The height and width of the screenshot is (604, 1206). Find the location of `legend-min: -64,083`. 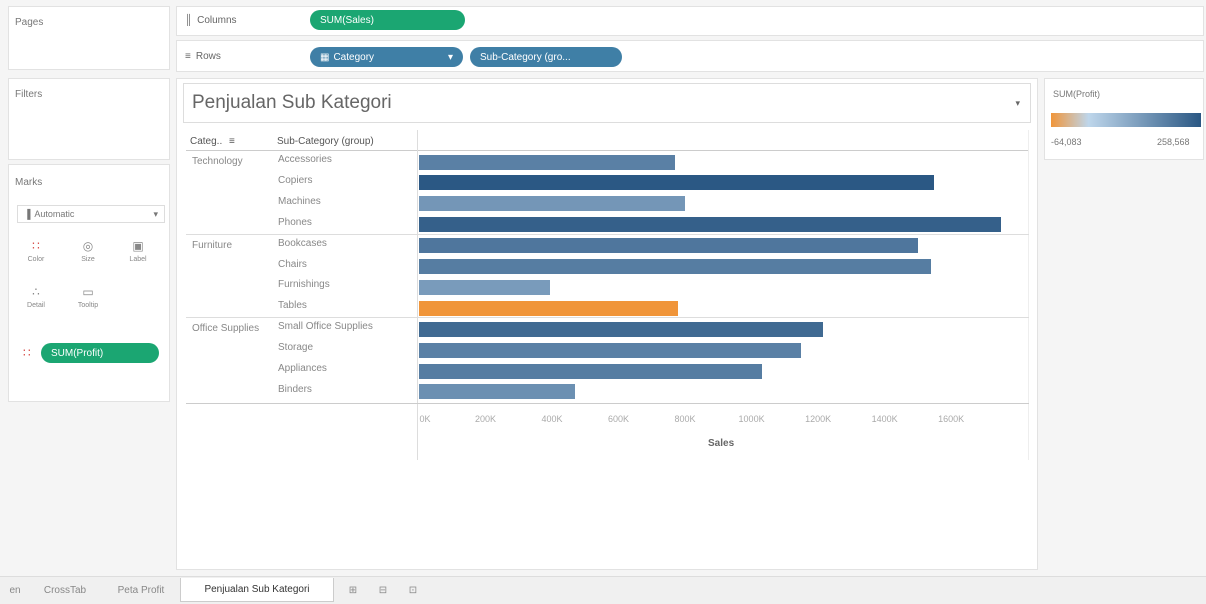

legend-min: -64,083 is located at coordinates (1066, 142).